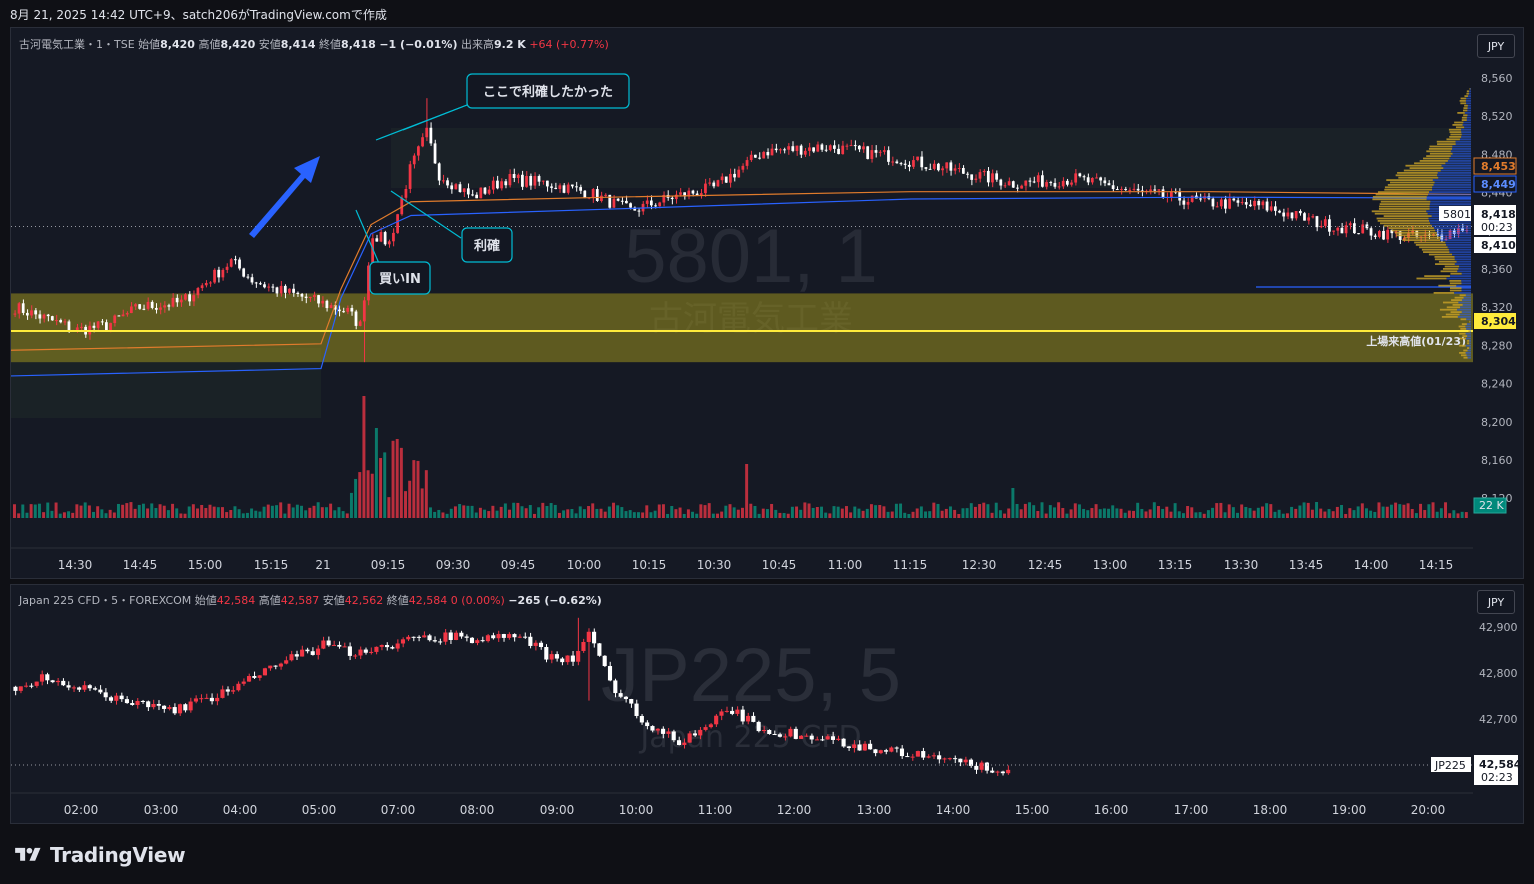 The image size is (1534, 884). What do you see at coordinates (99, 855) in the screenshot?
I see `tradingview-logo: TradingView` at bounding box center [99, 855].